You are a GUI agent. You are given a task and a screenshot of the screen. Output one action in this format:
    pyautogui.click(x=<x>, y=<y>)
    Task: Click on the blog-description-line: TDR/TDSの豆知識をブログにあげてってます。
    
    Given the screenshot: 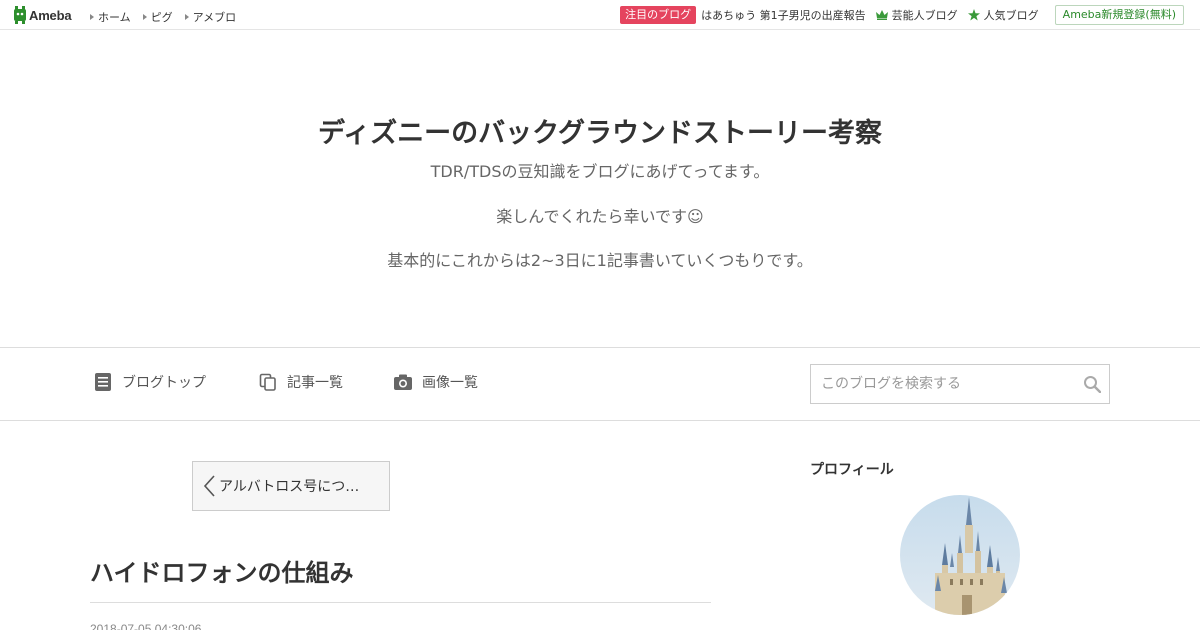 What is the action you would take?
    pyautogui.click(x=600, y=171)
    